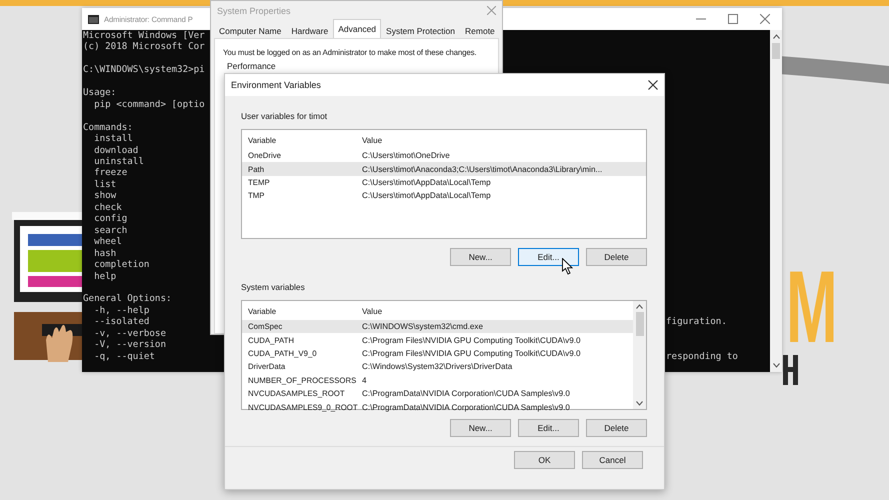 The width and height of the screenshot is (889, 500). What do you see at coordinates (733, 19) in the screenshot?
I see `maximize-icon` at bounding box center [733, 19].